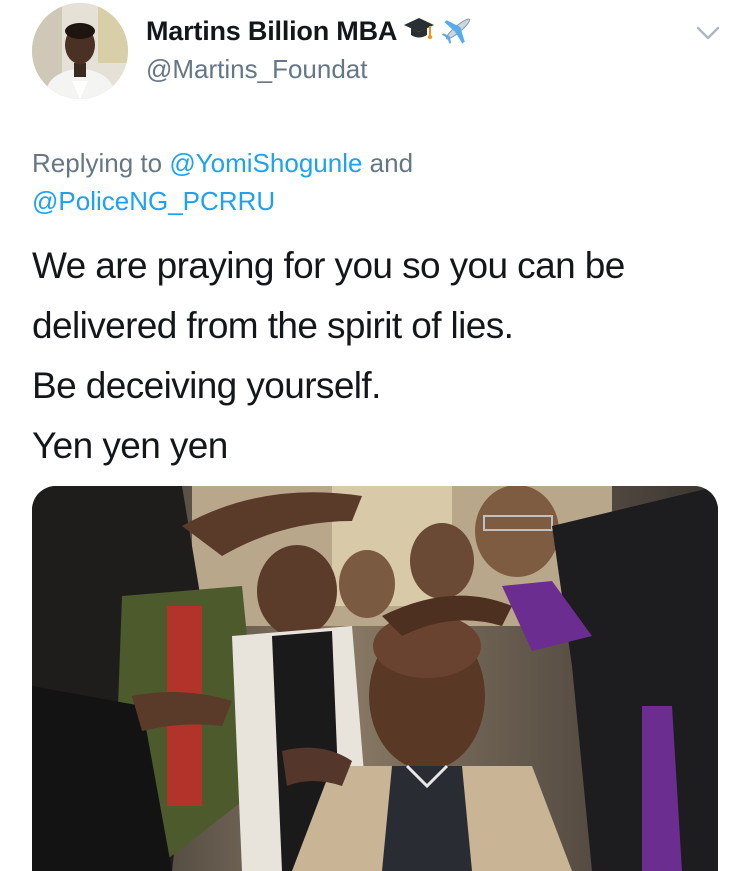 The width and height of the screenshot is (750, 871). What do you see at coordinates (130, 445) in the screenshot?
I see `tweet-text-line: Yen yen yen` at bounding box center [130, 445].